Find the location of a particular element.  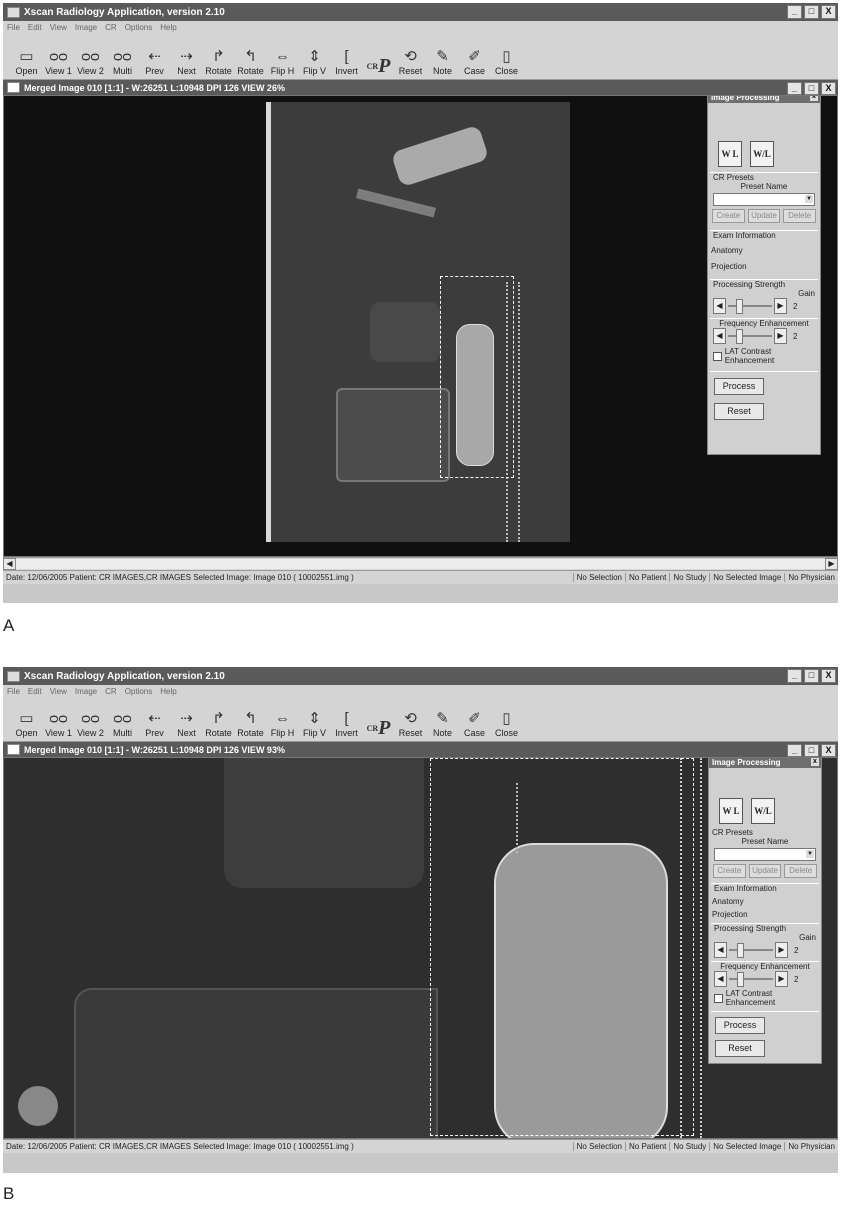

create-preset-button: Create is located at coordinates (728, 216).